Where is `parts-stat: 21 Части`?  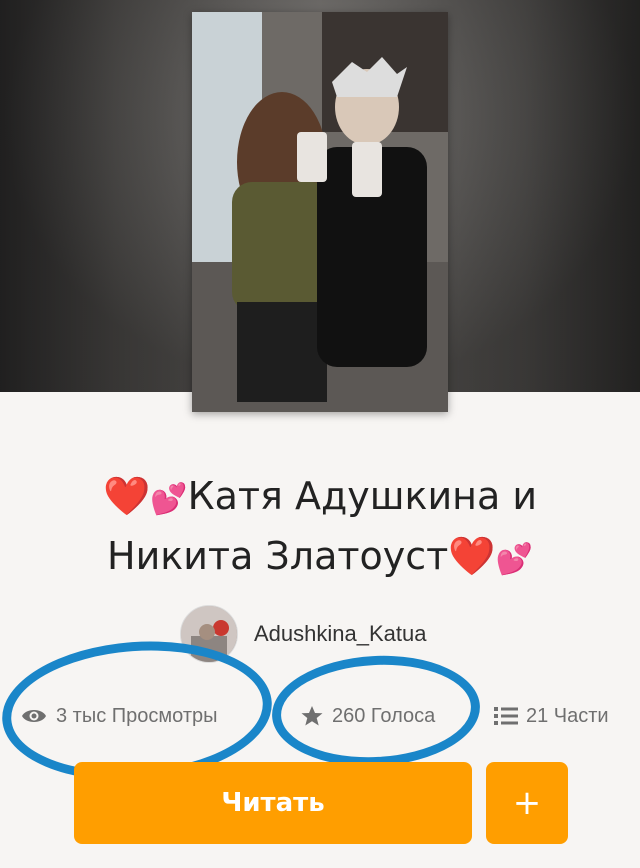 parts-stat: 21 Части is located at coordinates (551, 716).